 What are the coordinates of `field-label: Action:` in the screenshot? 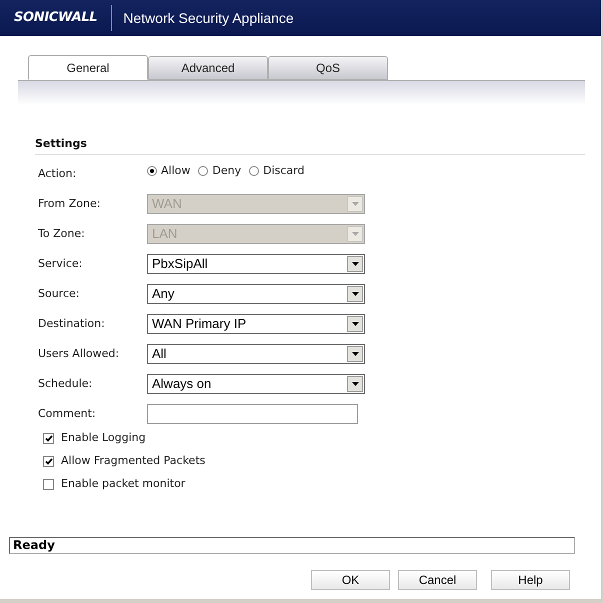 It's located at (58, 174).